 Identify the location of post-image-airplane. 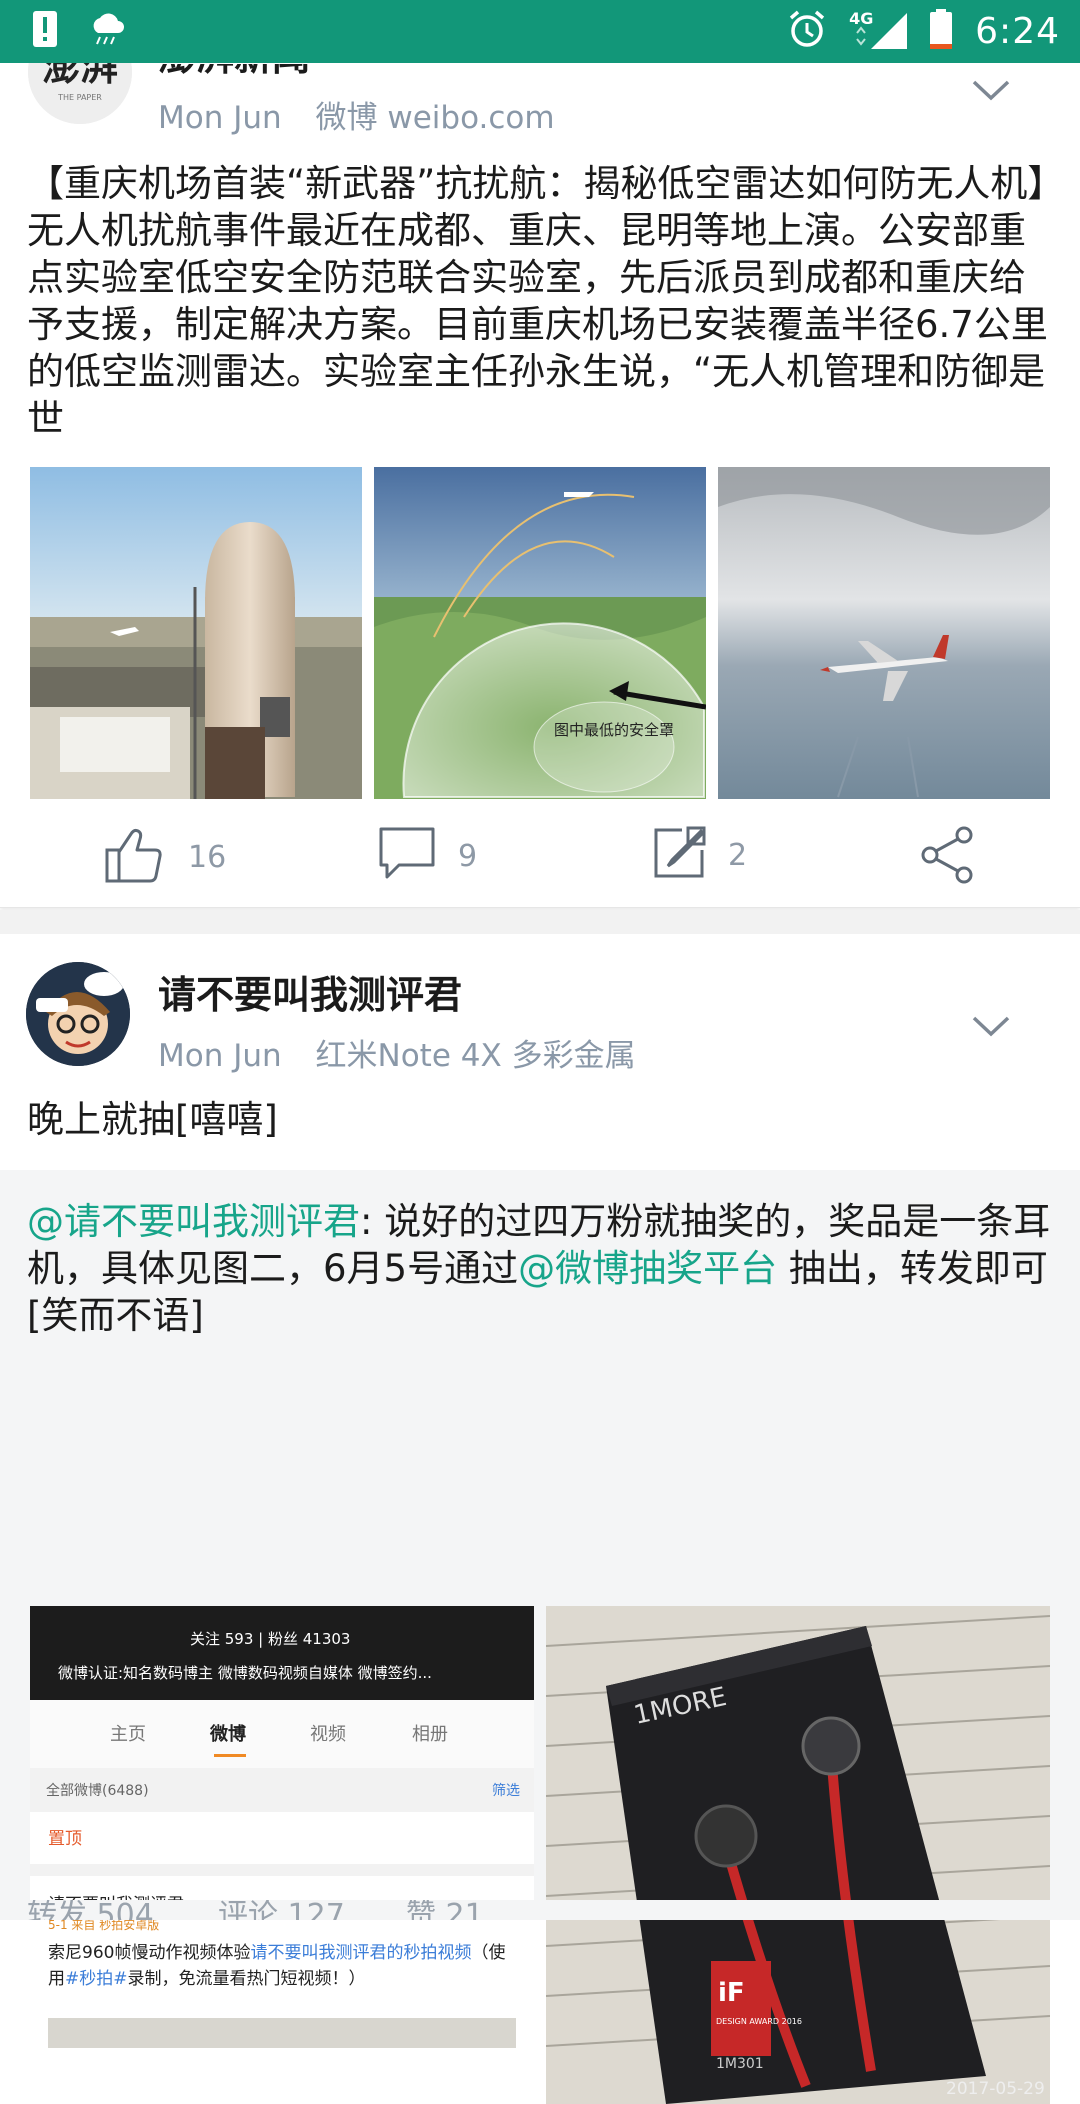
(884, 633).